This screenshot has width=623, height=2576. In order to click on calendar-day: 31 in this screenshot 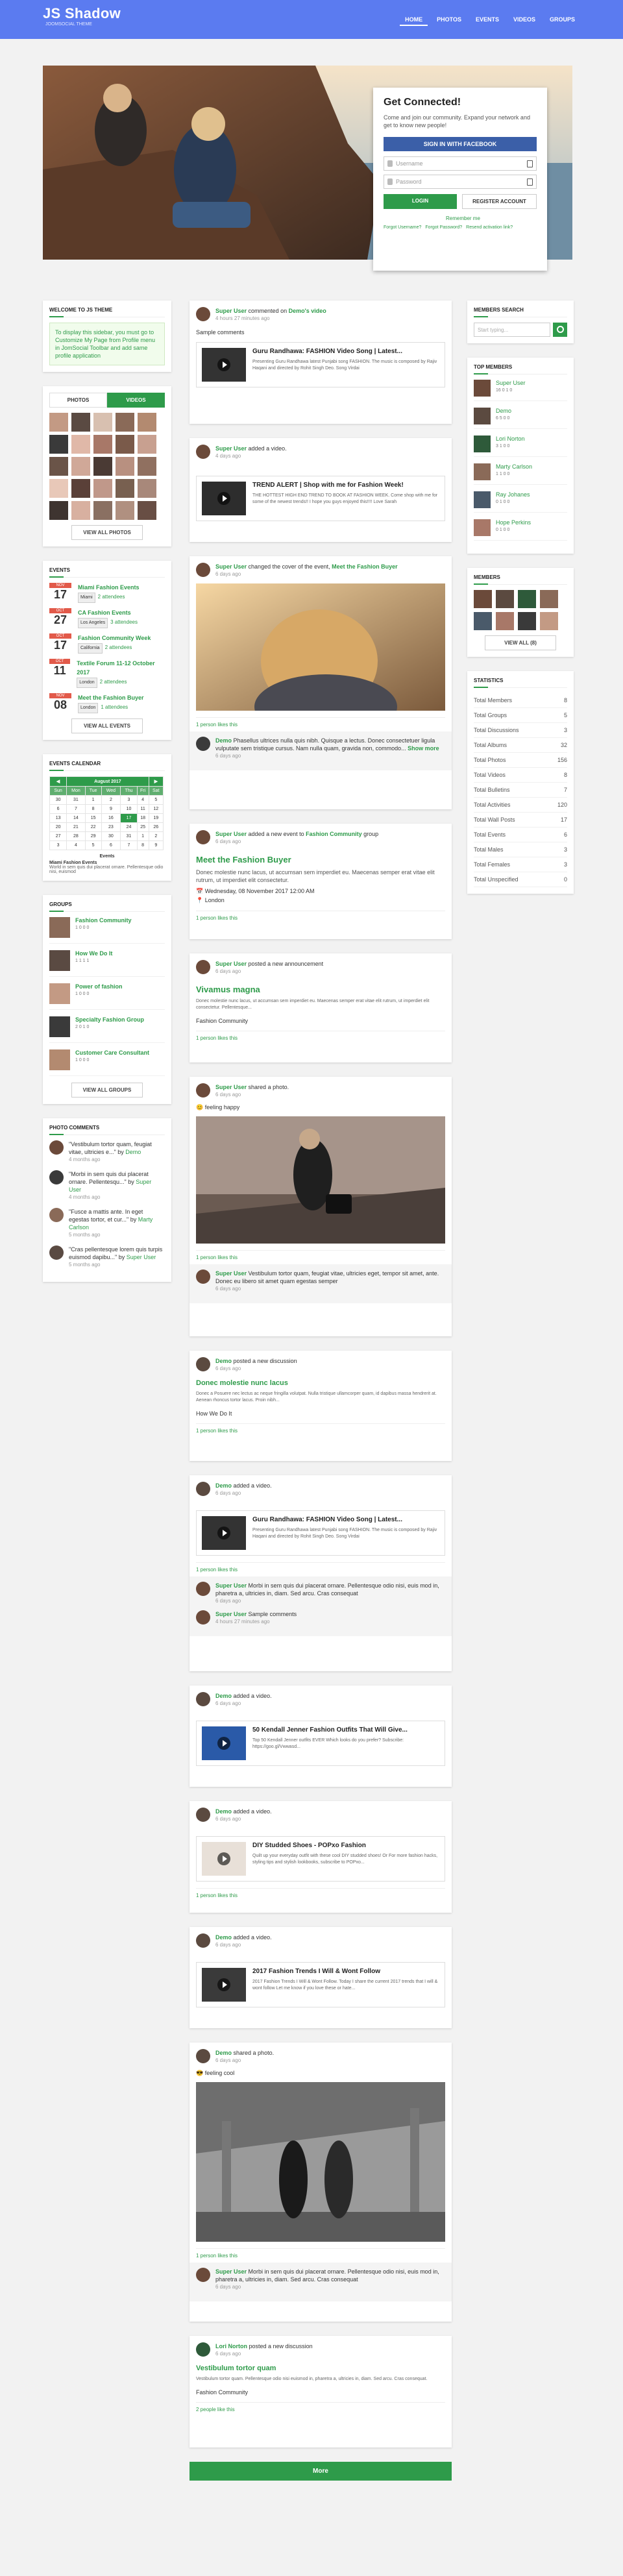, I will do `click(129, 836)`.